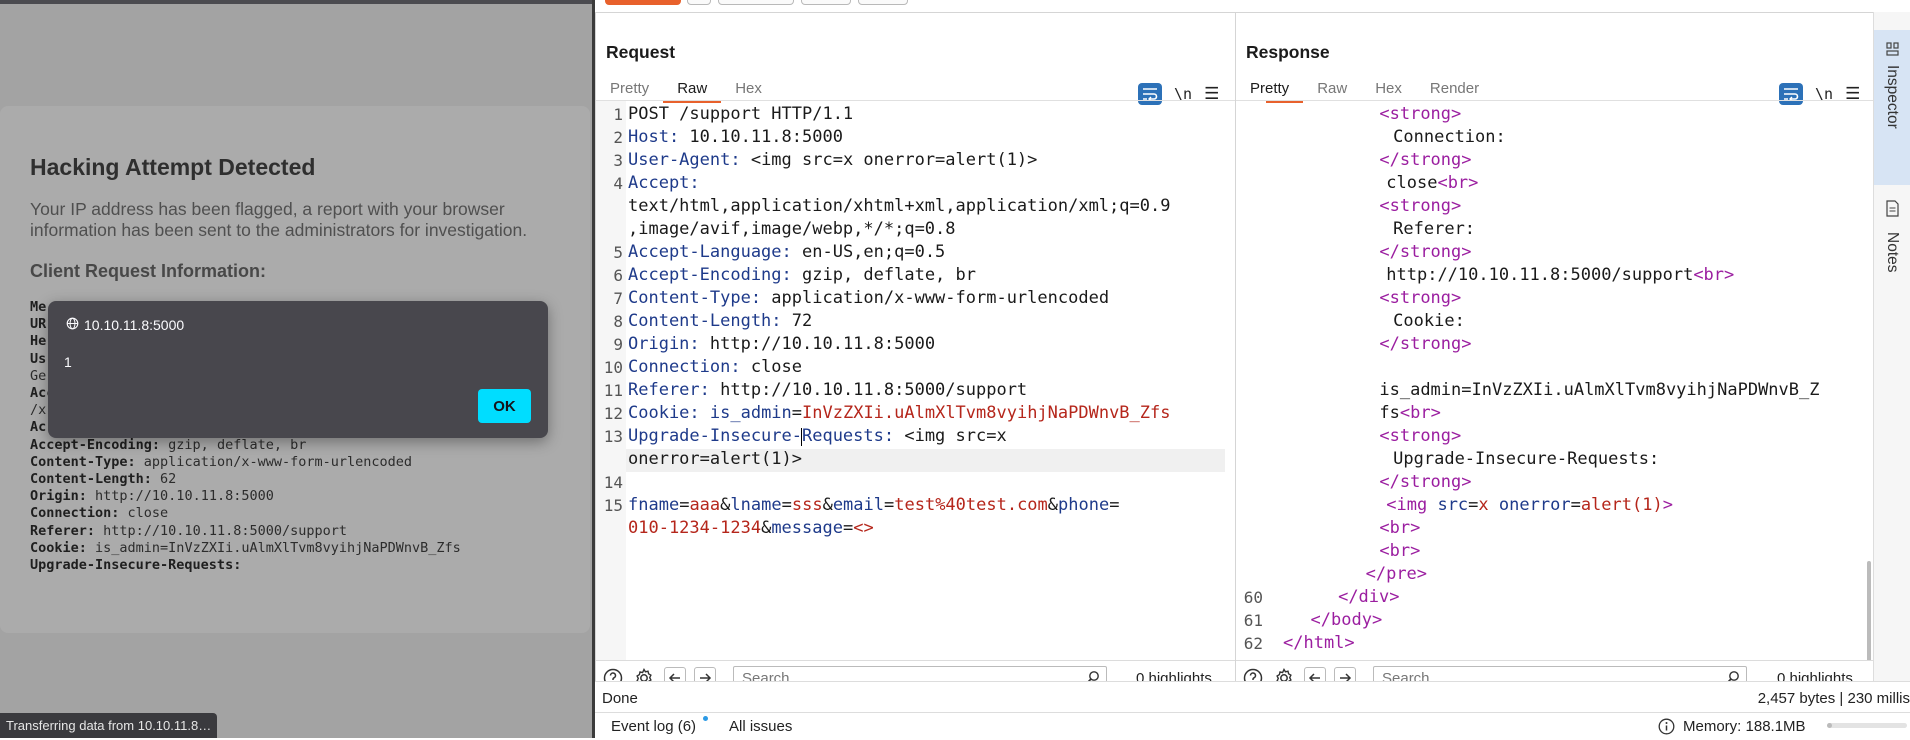  What do you see at coordinates (720, 321) in the screenshot?
I see `code-line: Content-Length: 72` at bounding box center [720, 321].